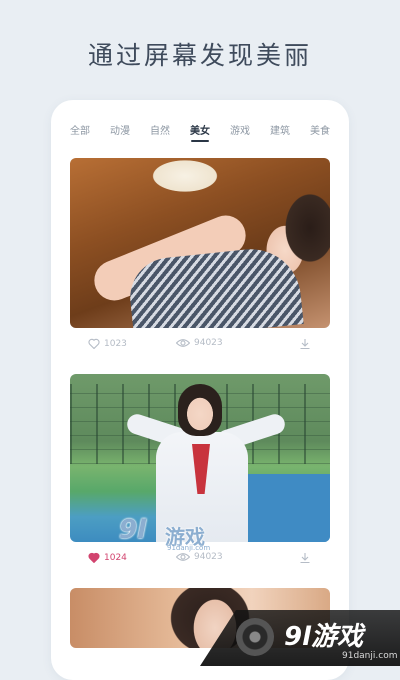 This screenshot has height=680, width=400. I want to click on like-count: 1023, so click(115, 343).